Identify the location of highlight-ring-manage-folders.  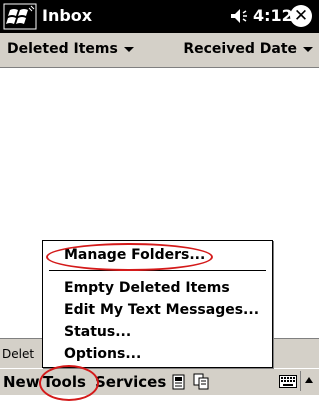
(129, 257).